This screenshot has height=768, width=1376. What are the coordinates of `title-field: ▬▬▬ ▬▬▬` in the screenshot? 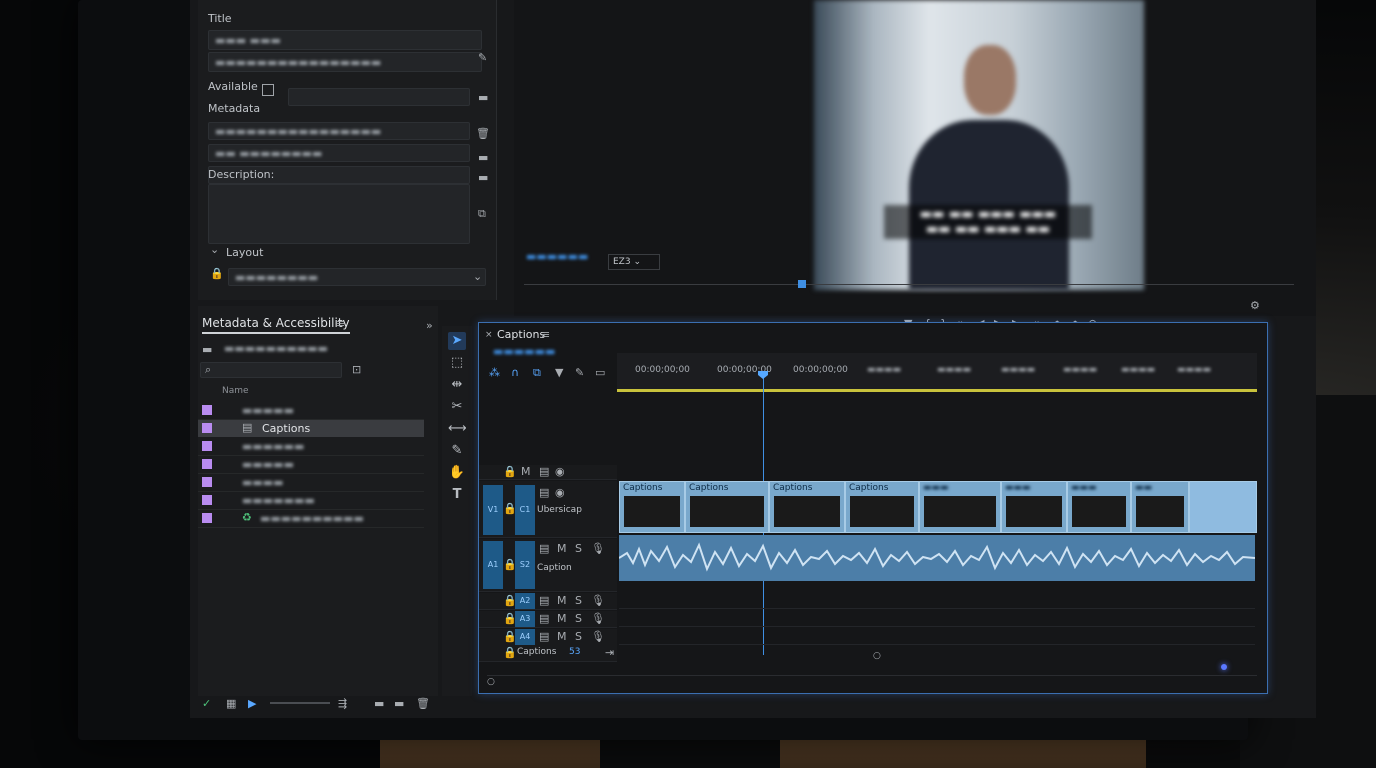 It's located at (345, 40).